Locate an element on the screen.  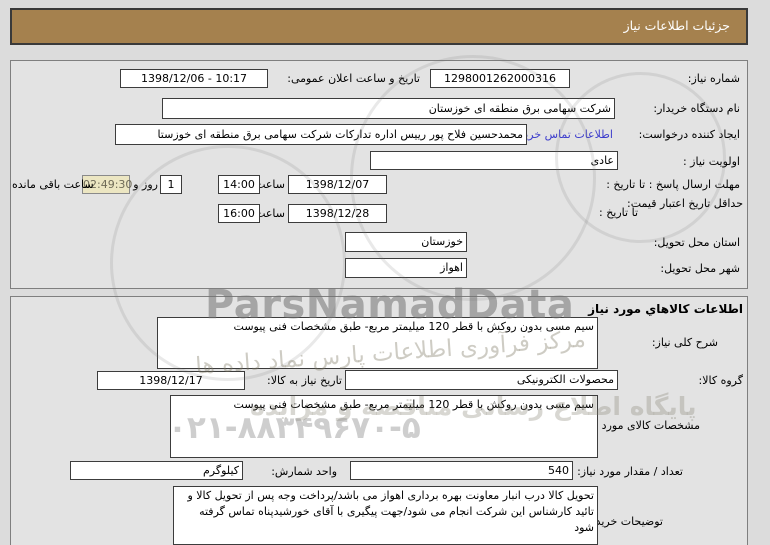
goods-group-field: محصولات الکترونیکی is located at coordinates (481, 380).